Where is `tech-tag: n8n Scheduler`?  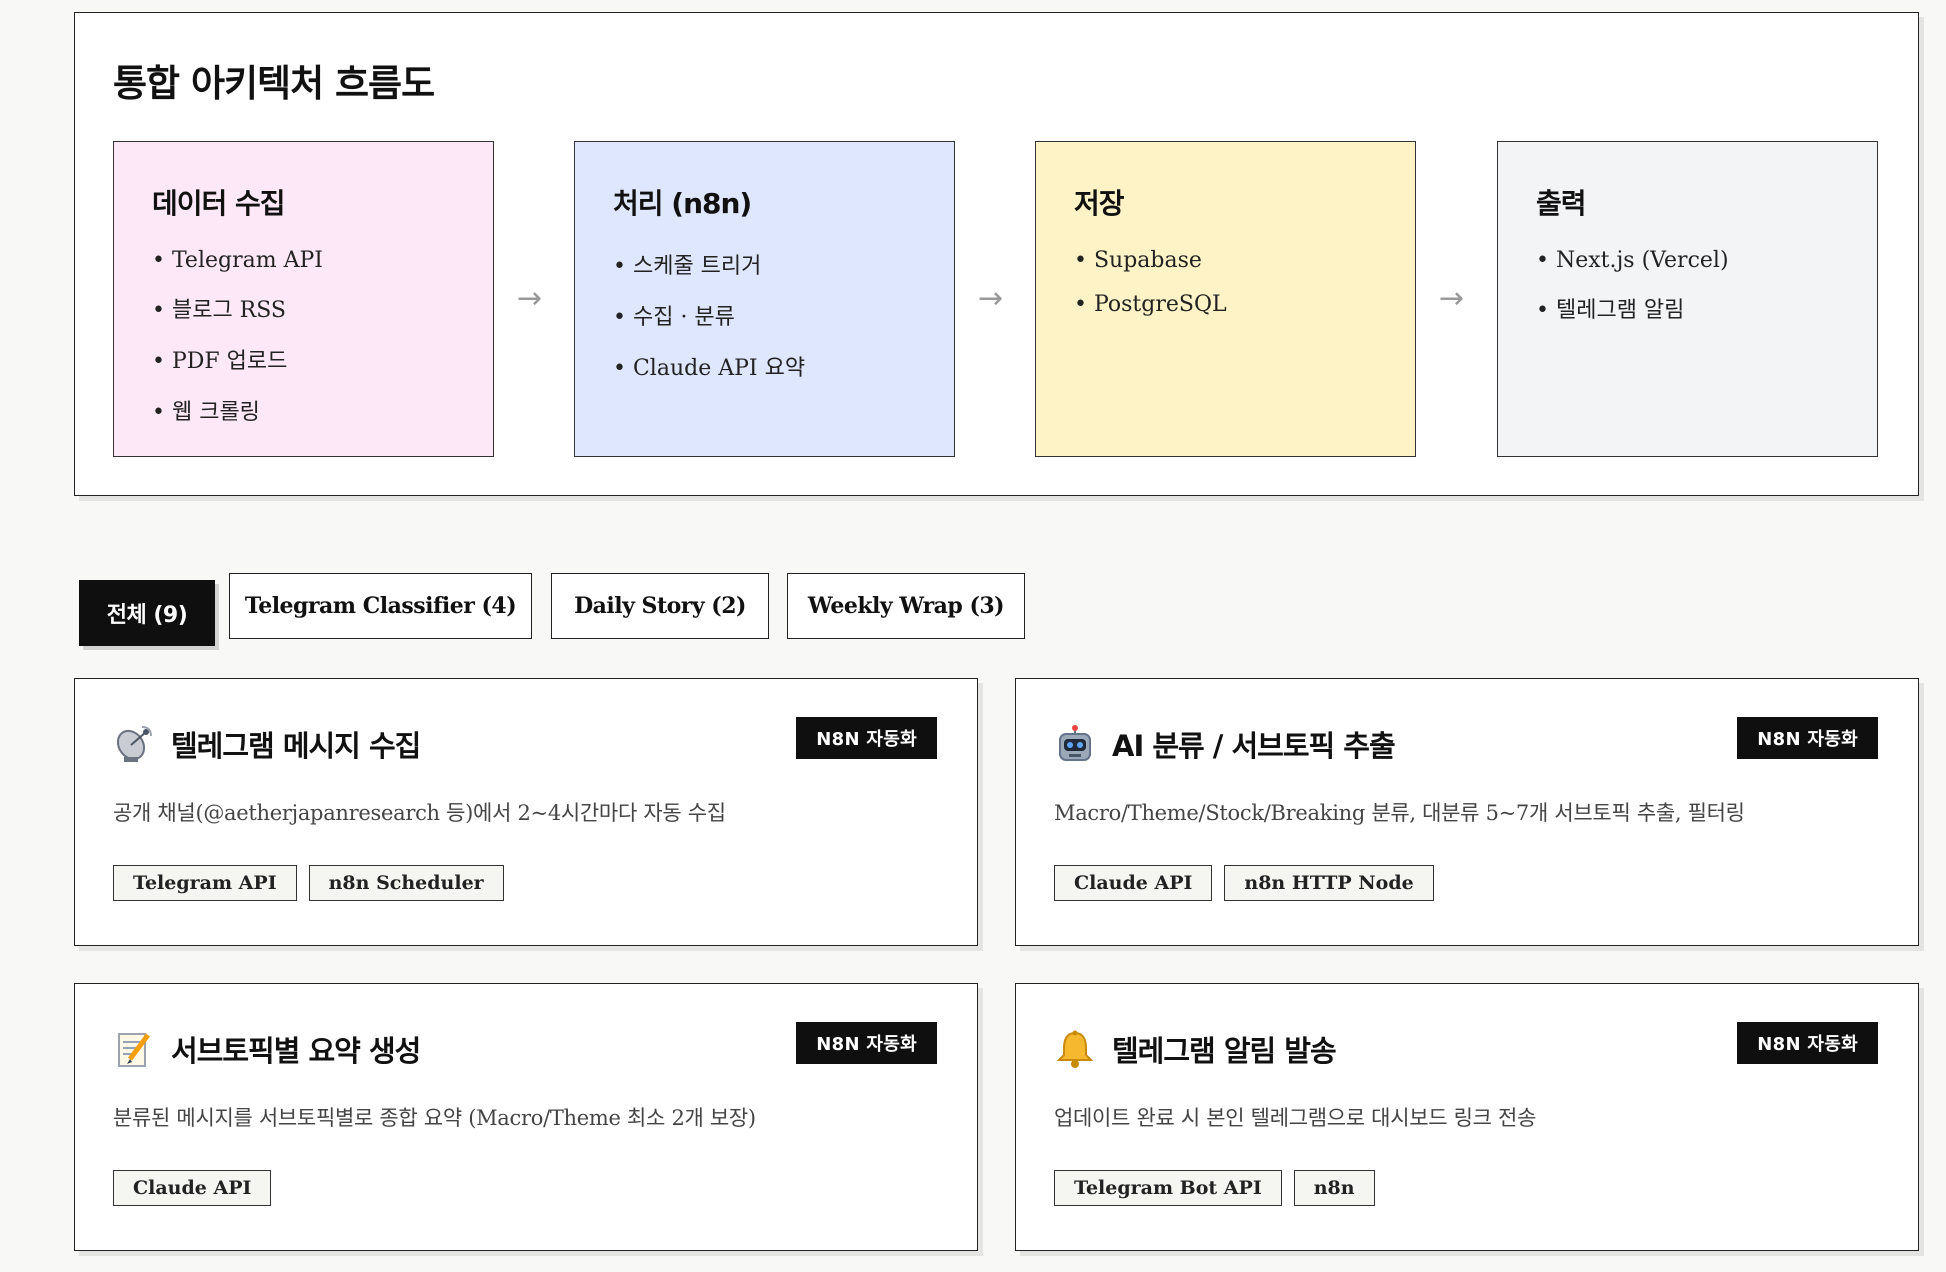 tech-tag: n8n Scheduler is located at coordinates (406, 883).